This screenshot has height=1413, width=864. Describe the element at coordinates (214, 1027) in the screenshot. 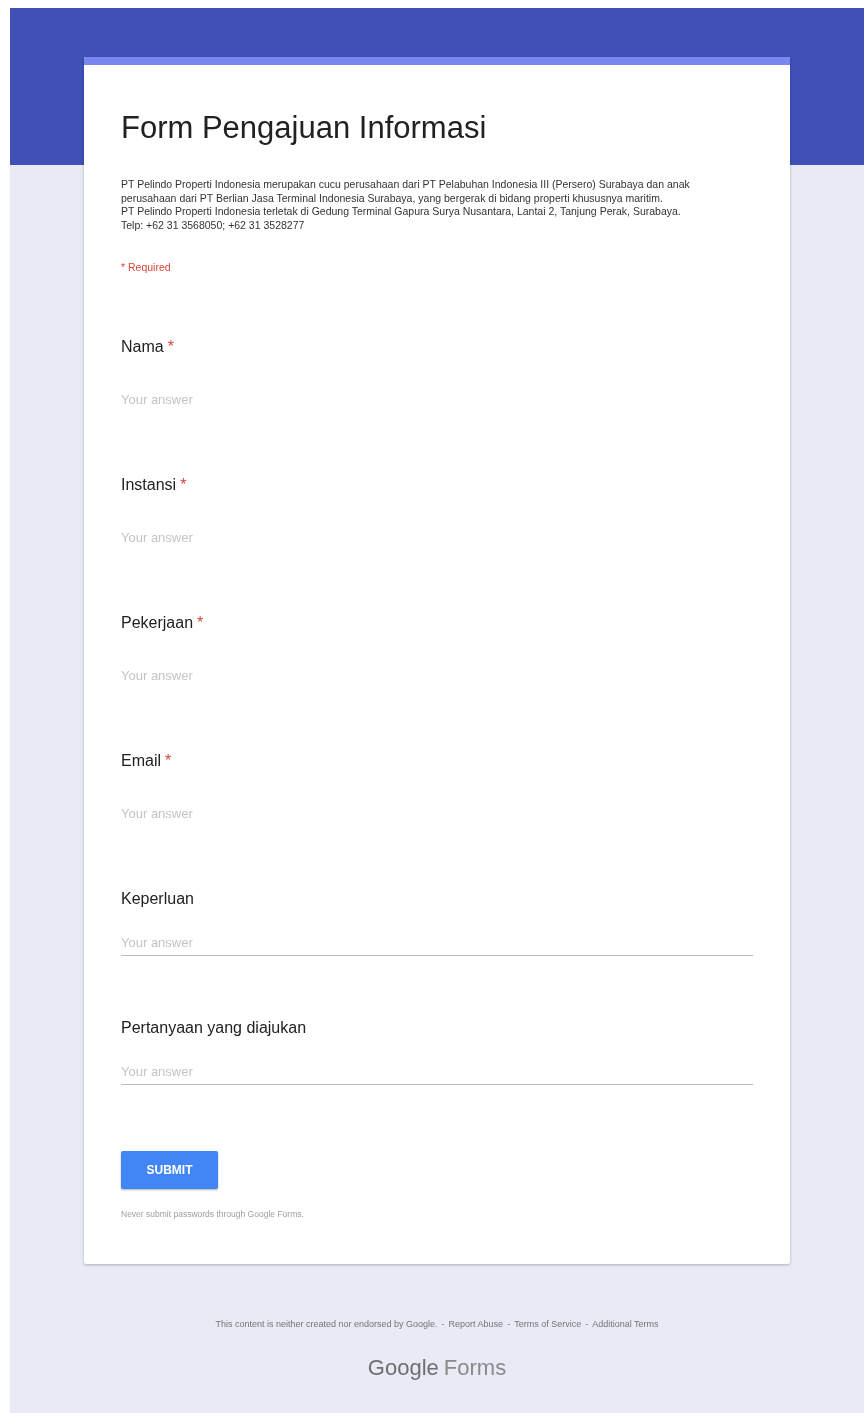

I see `field-label: Pertanyaan yang diajukan` at that location.